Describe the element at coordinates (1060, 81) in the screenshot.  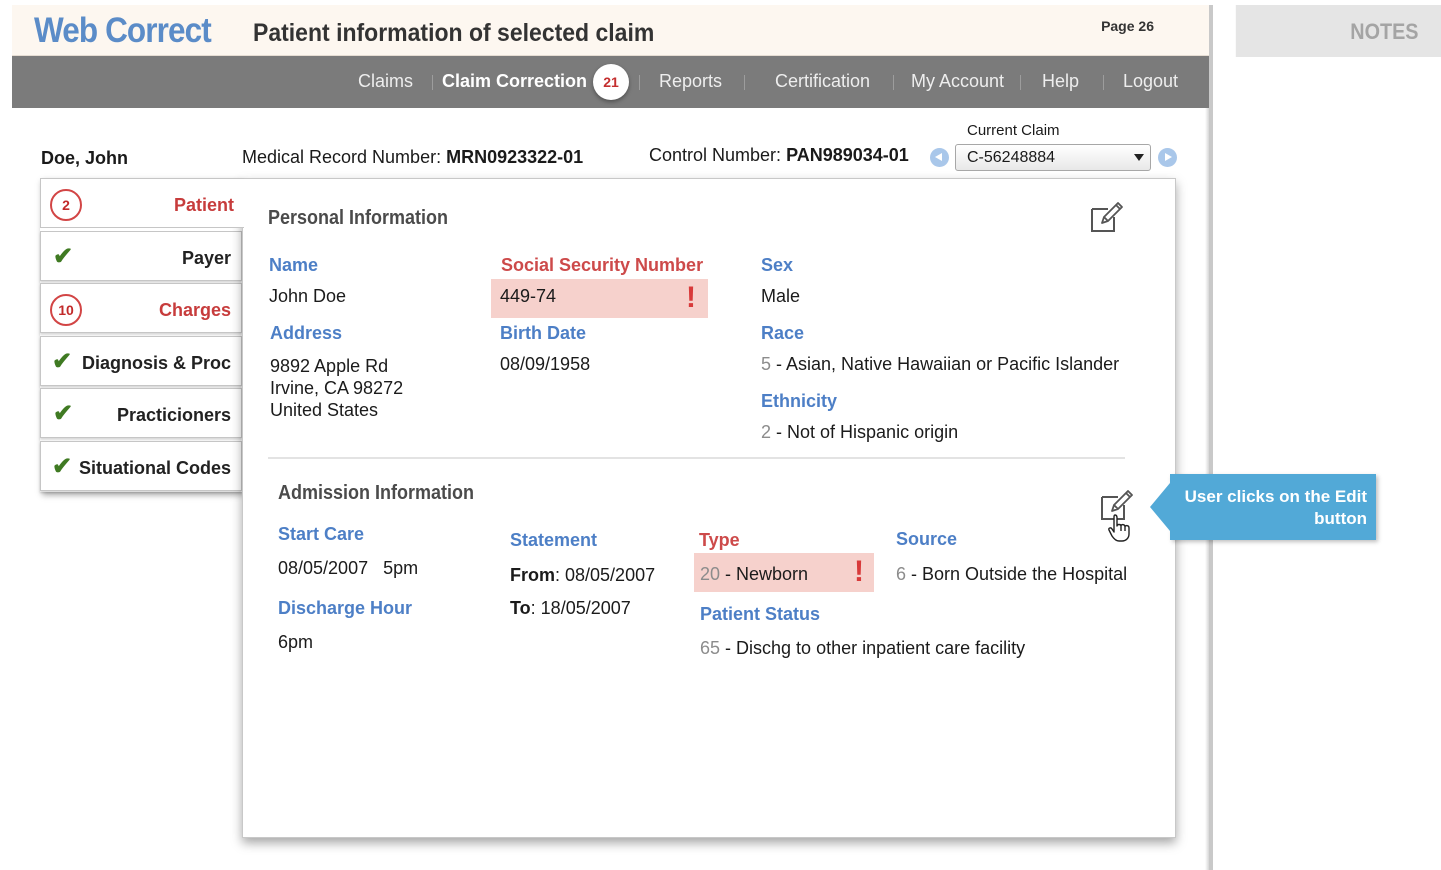
I see `nav-help: Help` at that location.